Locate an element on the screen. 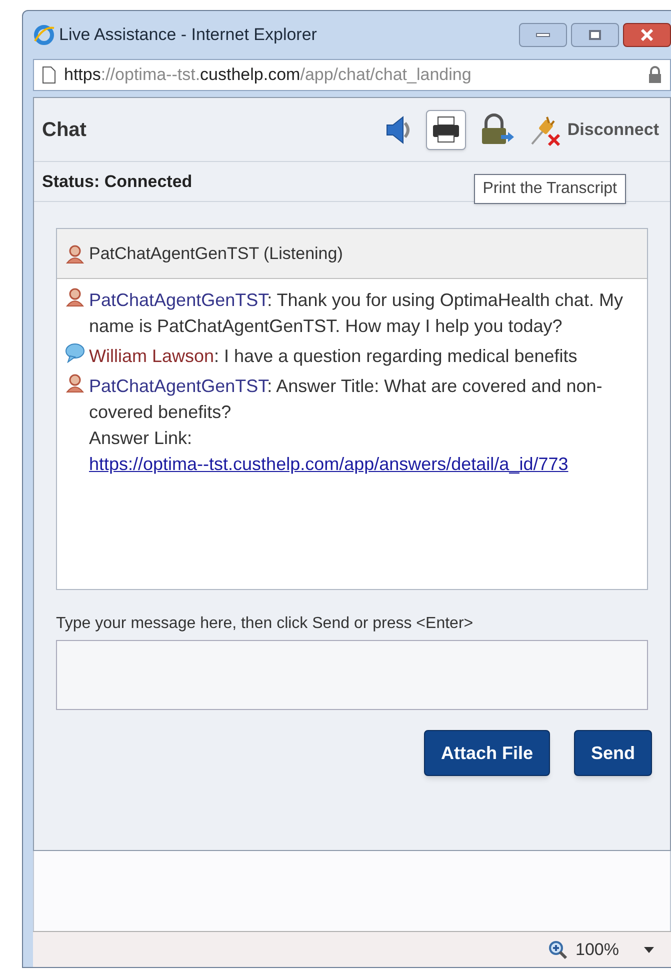  zoom-icon is located at coordinates (558, 950).